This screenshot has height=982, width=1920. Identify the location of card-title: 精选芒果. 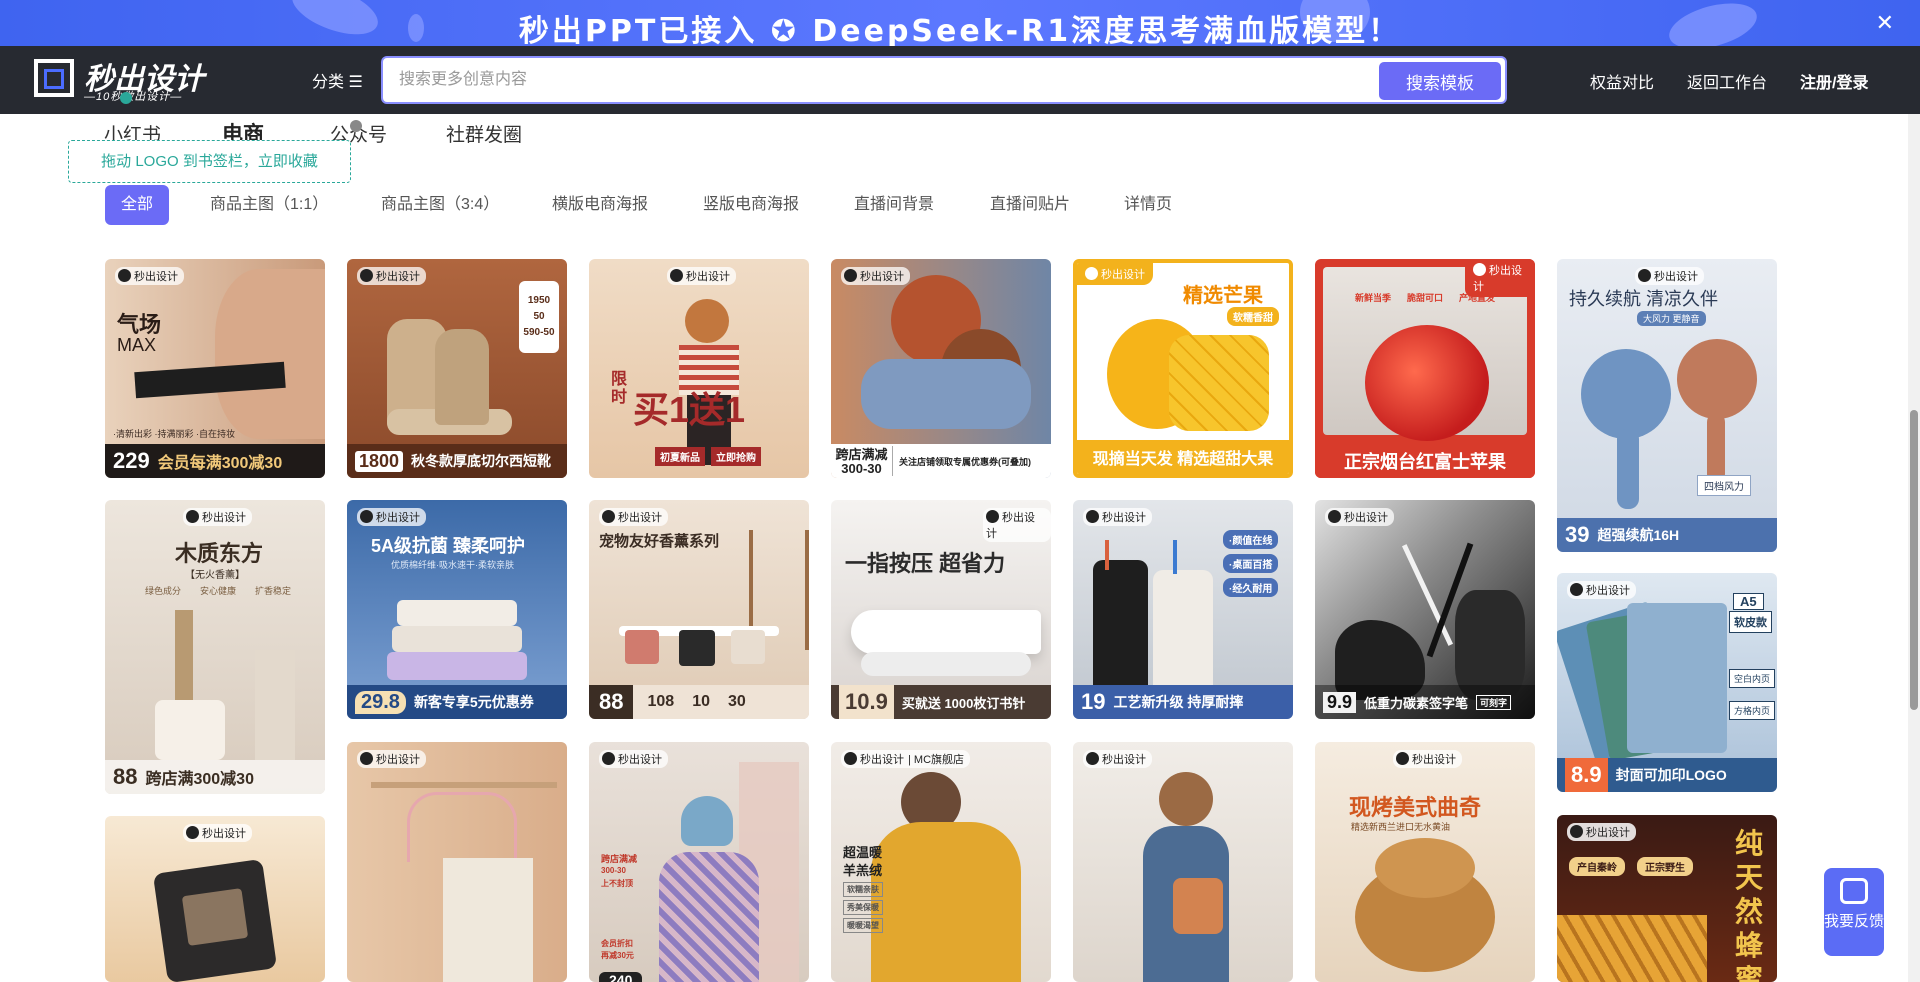
(1223, 296).